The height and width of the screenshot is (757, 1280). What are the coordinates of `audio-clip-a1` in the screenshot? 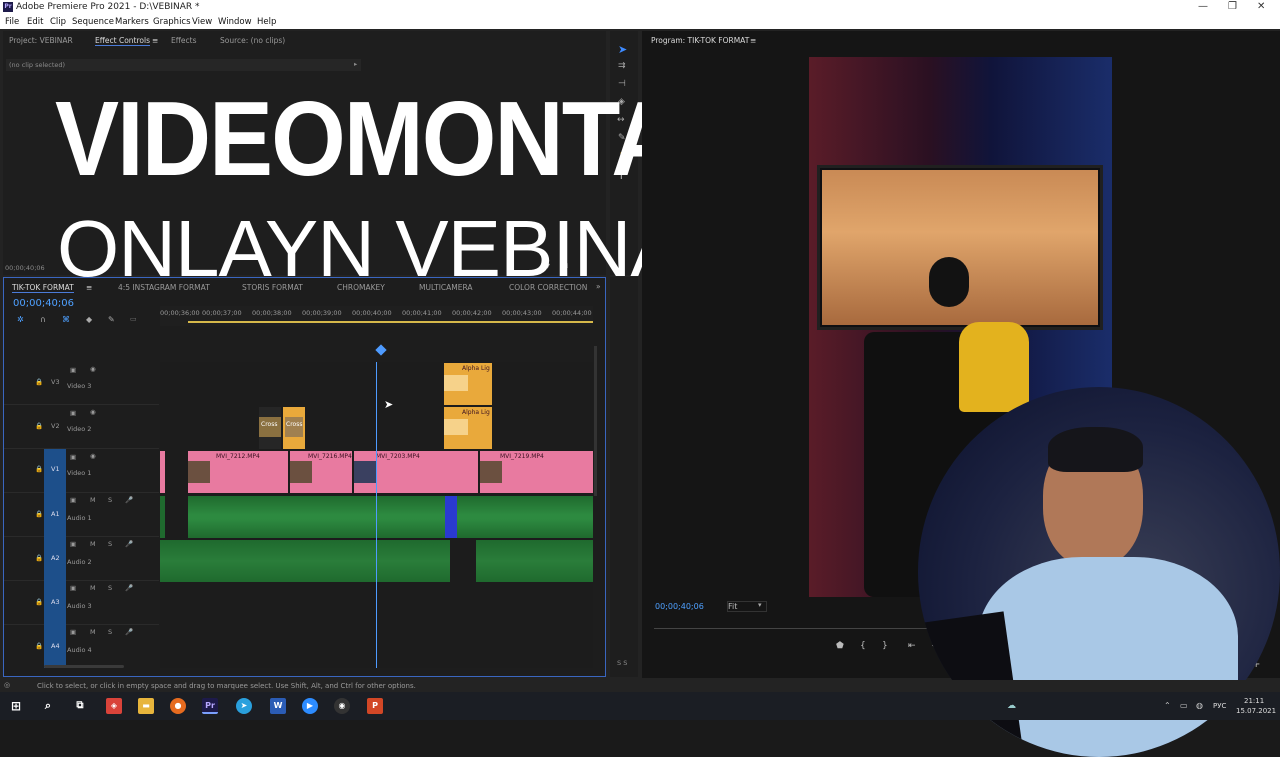 It's located at (390, 517).